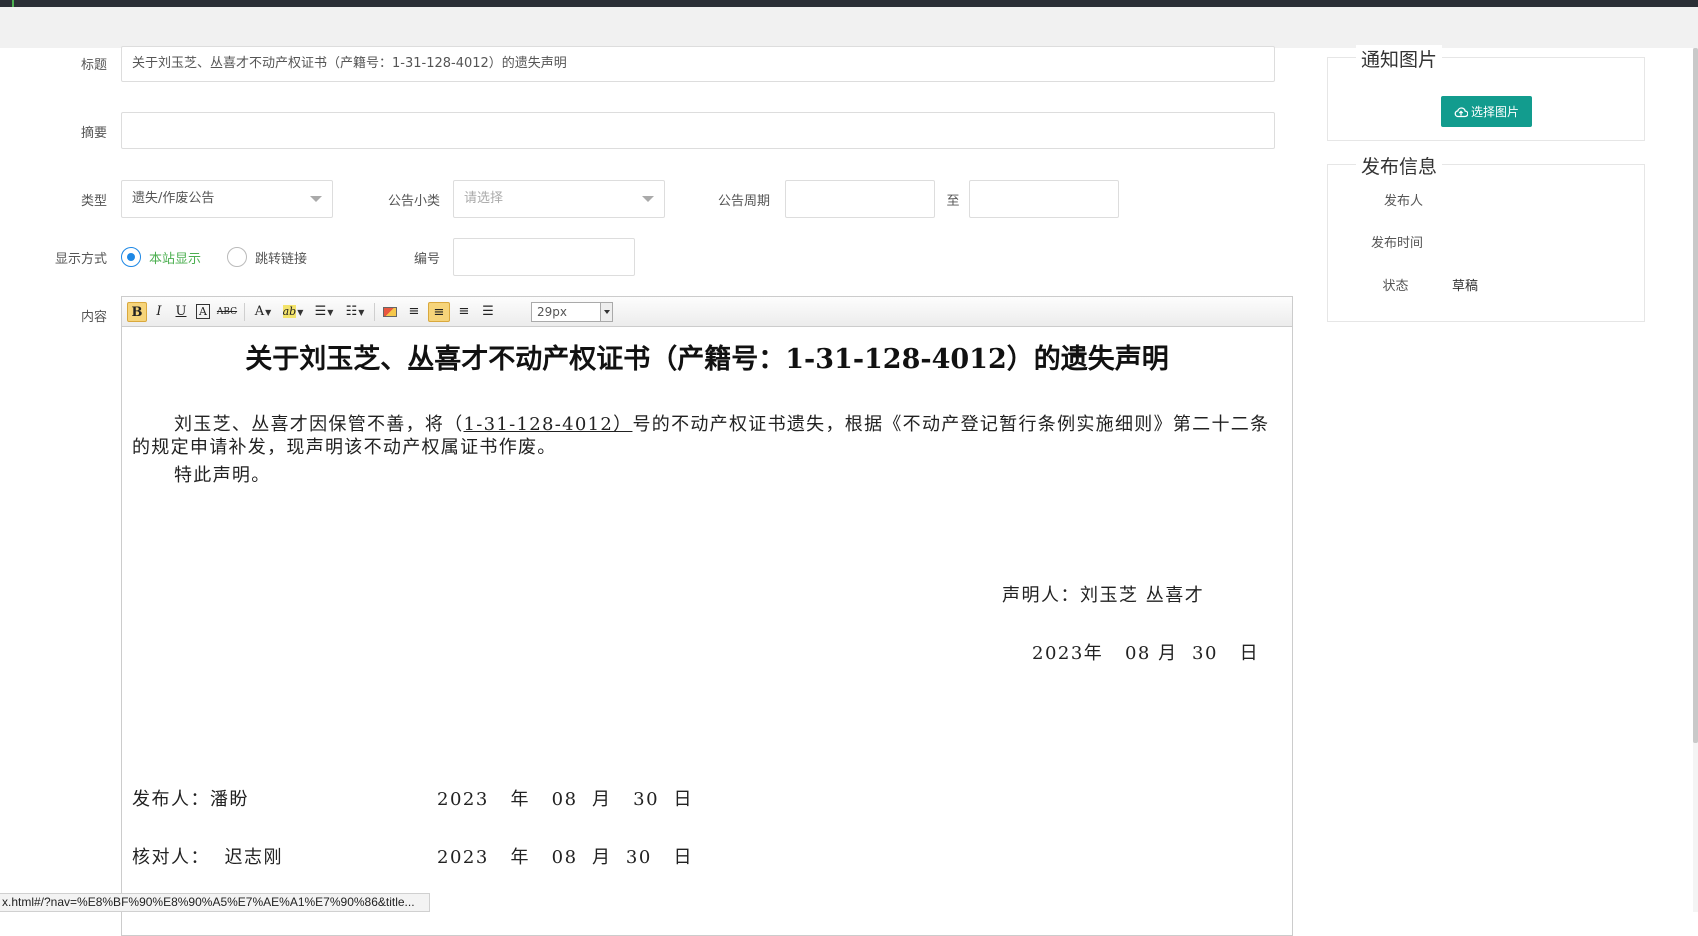  I want to click on declaration-date: 2023年 08 月 30 日, so click(1146, 653).